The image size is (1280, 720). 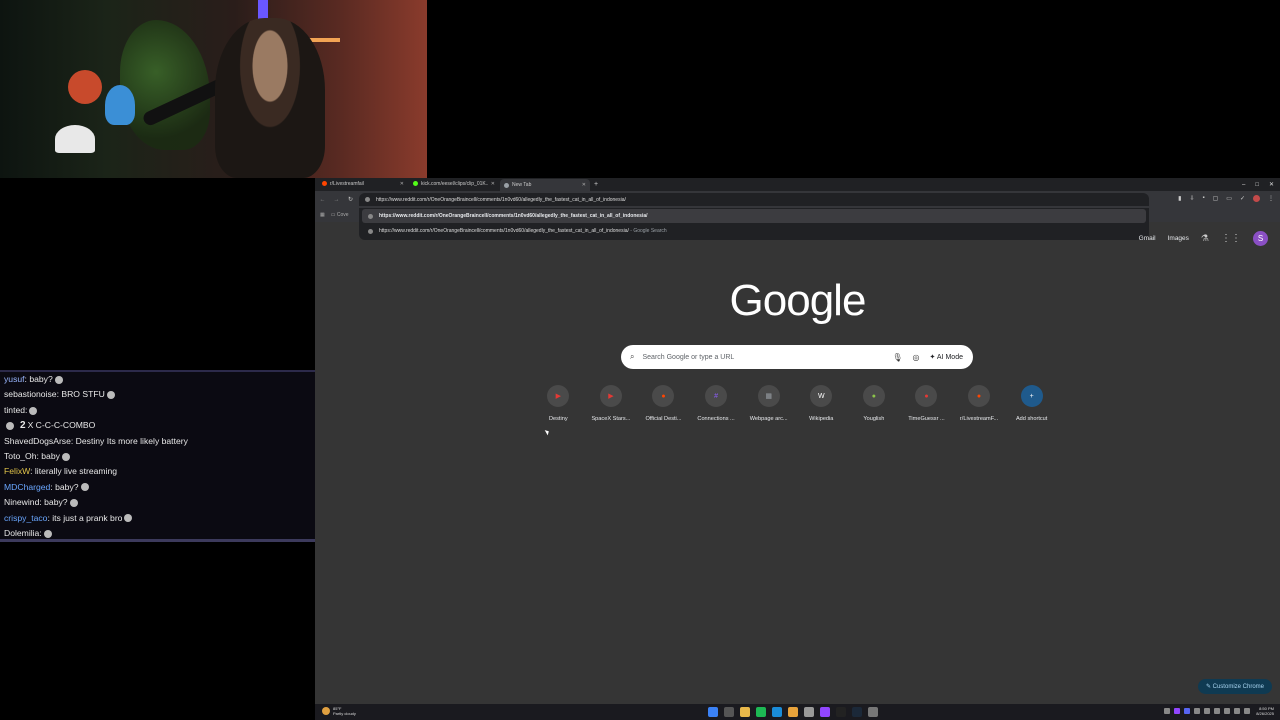 What do you see at coordinates (1187, 711) in the screenshot?
I see `tray-discord-icon` at bounding box center [1187, 711].